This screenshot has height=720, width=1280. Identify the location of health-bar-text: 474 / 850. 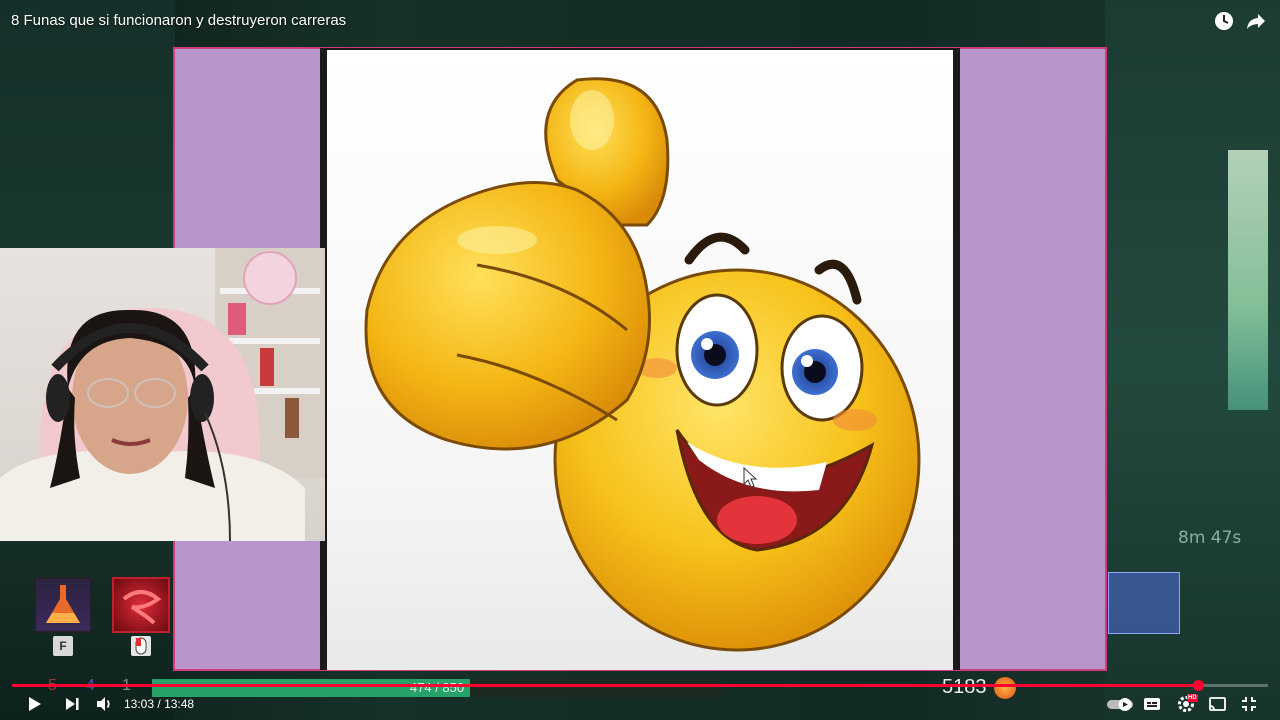
(437, 687).